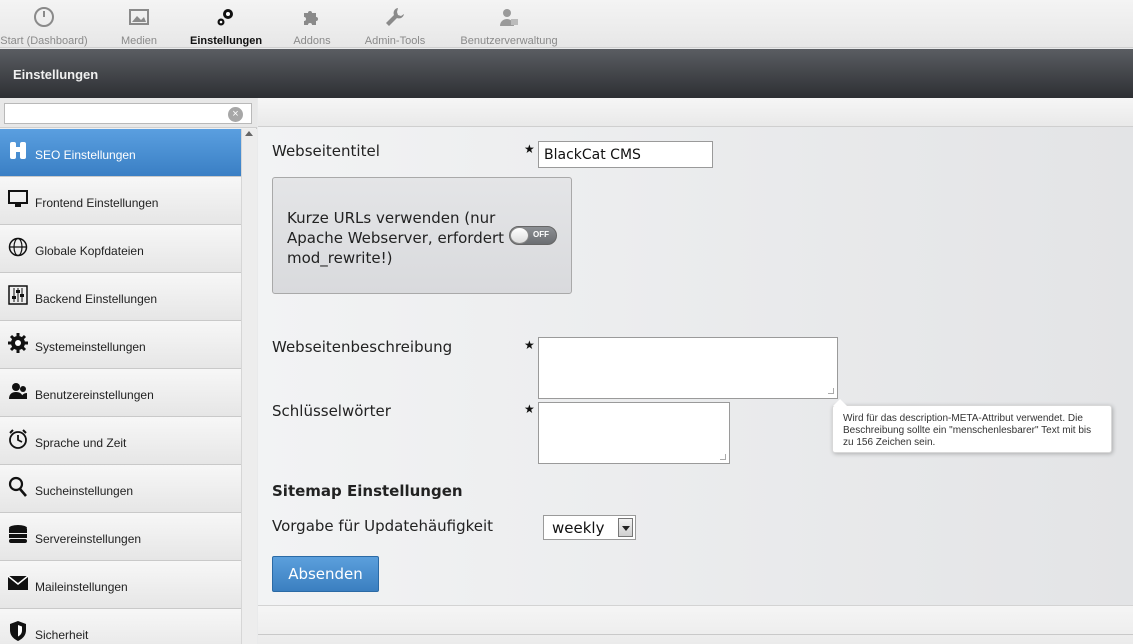 This screenshot has width=1133, height=644. Describe the element at coordinates (18, 150) in the screenshot. I see `binoculars-icon` at that location.